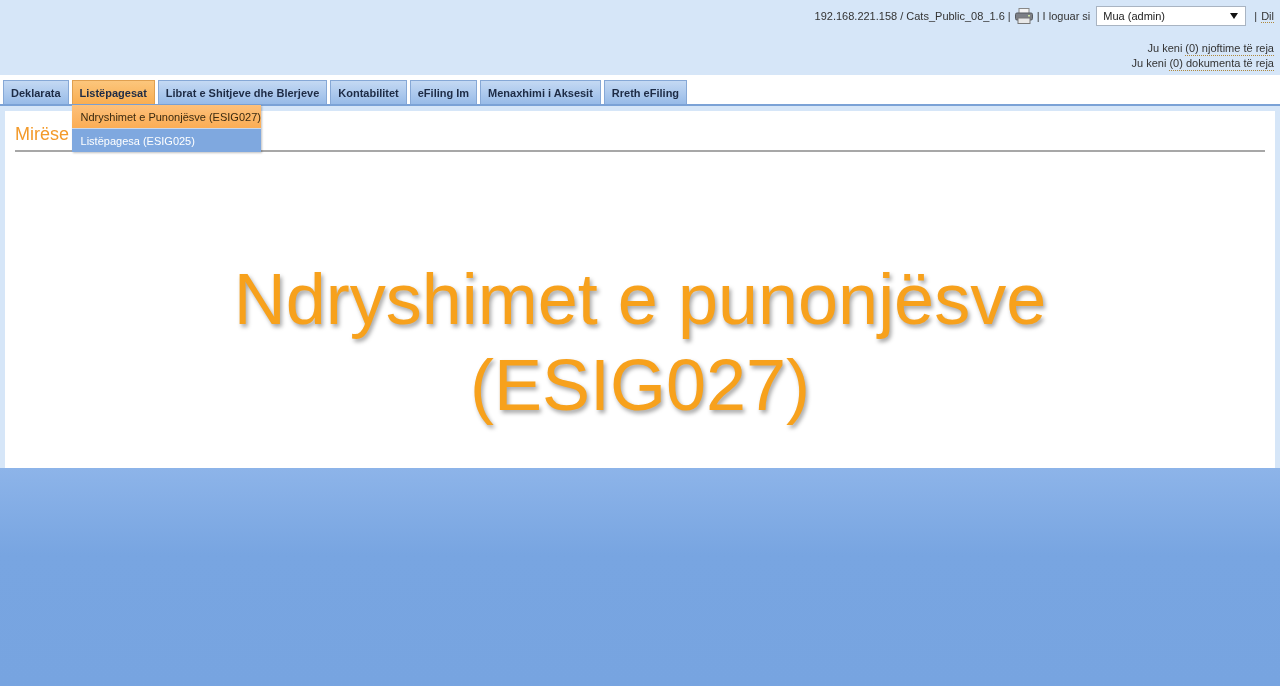 This screenshot has height=686, width=1280. What do you see at coordinates (1221, 63) in the screenshot?
I see `notice-link: (0) dokumenta të reja` at bounding box center [1221, 63].